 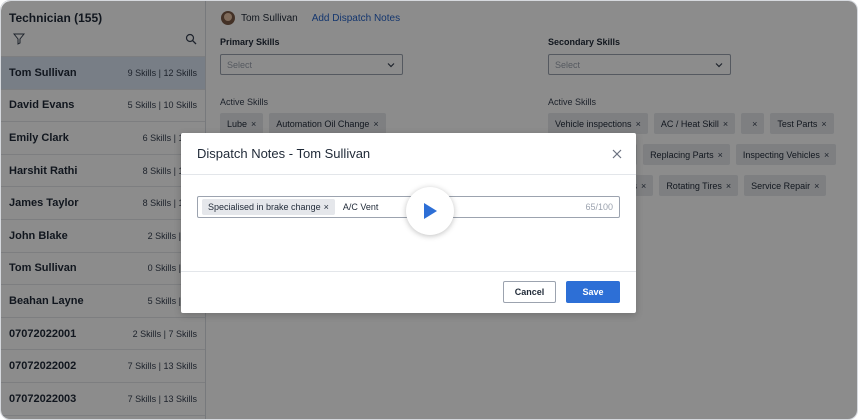 I want to click on remove-note-icon: ×, so click(x=326, y=207).